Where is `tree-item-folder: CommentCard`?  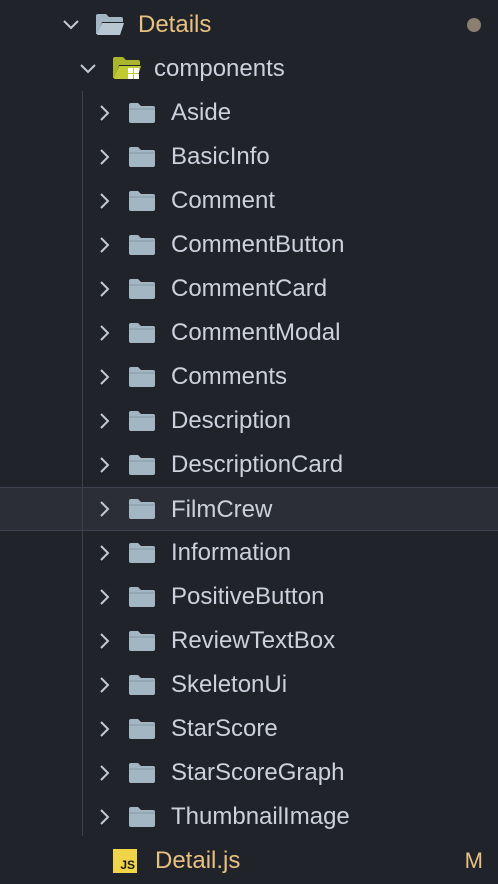
tree-item-folder: CommentCard is located at coordinates (249, 289).